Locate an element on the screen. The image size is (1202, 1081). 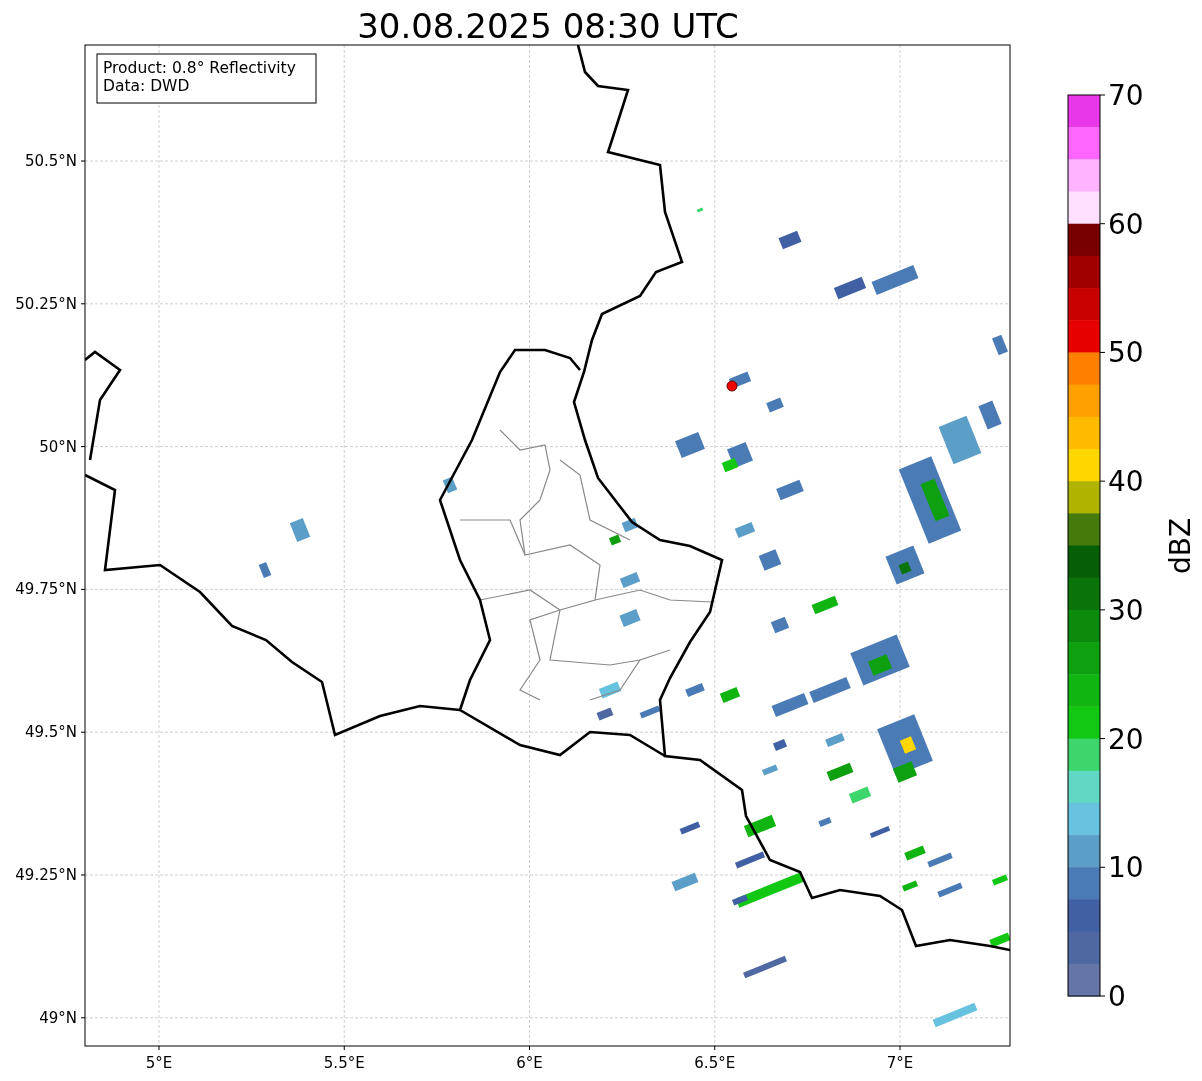
colorbar-tick-label: 40 is located at coordinates (1126, 482).